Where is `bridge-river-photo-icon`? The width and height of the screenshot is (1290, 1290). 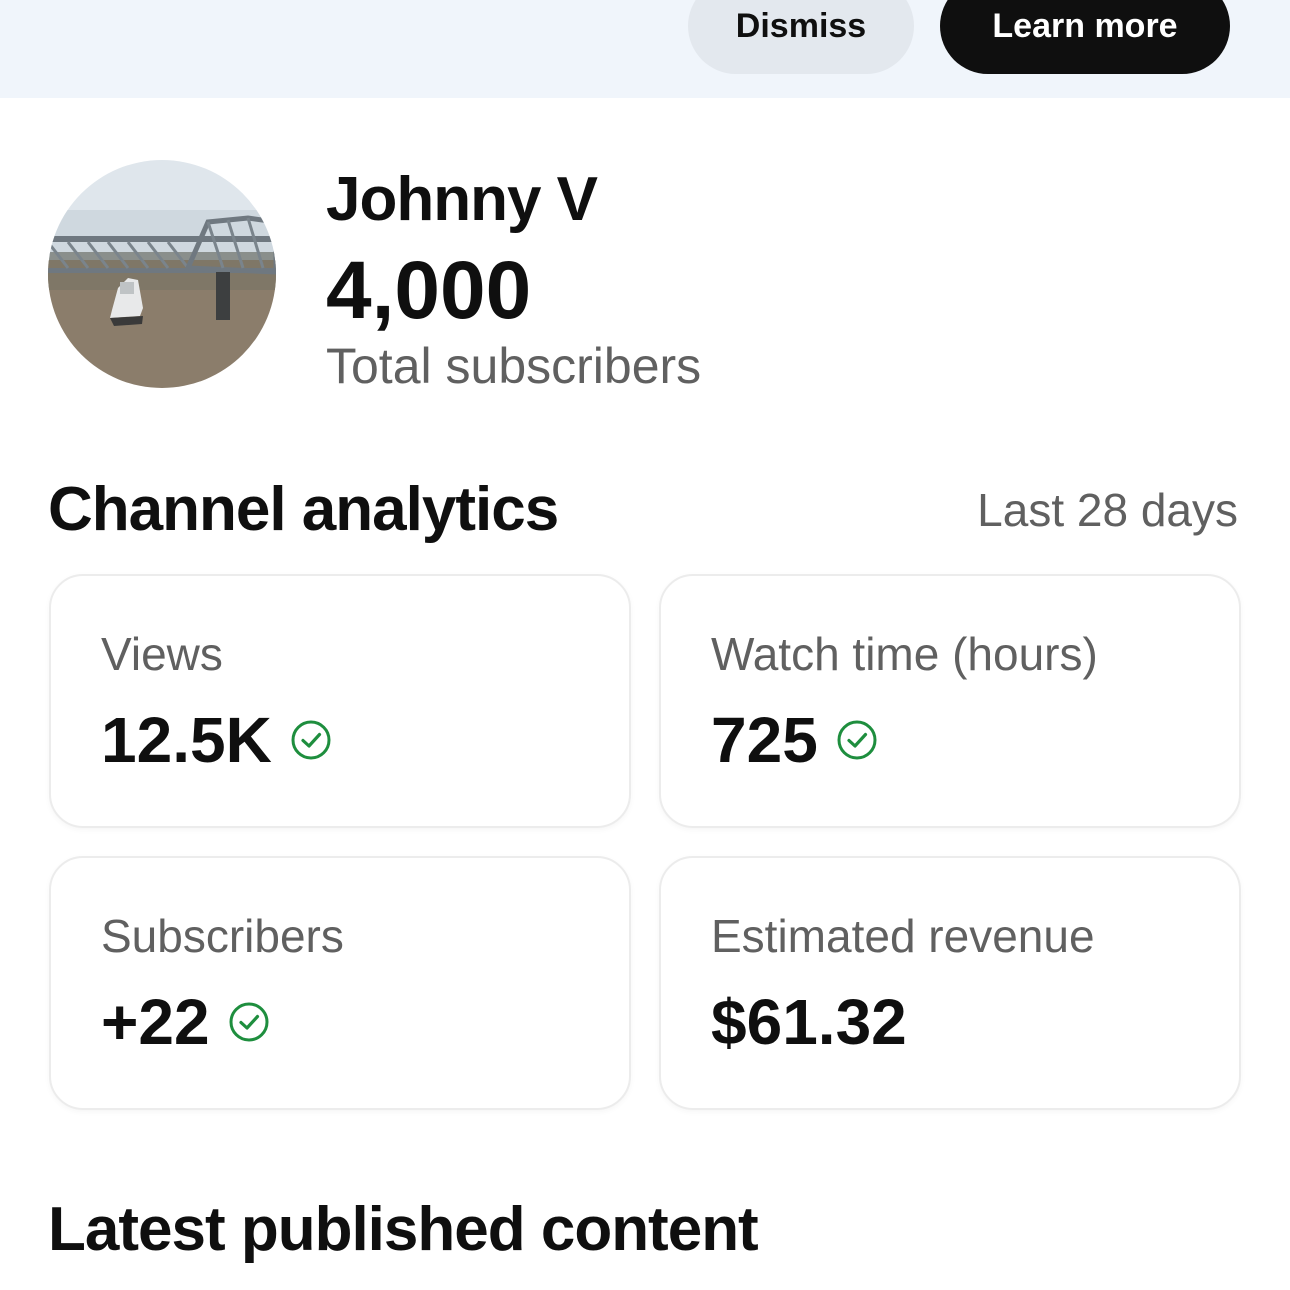 bridge-river-photo-icon is located at coordinates (162, 274).